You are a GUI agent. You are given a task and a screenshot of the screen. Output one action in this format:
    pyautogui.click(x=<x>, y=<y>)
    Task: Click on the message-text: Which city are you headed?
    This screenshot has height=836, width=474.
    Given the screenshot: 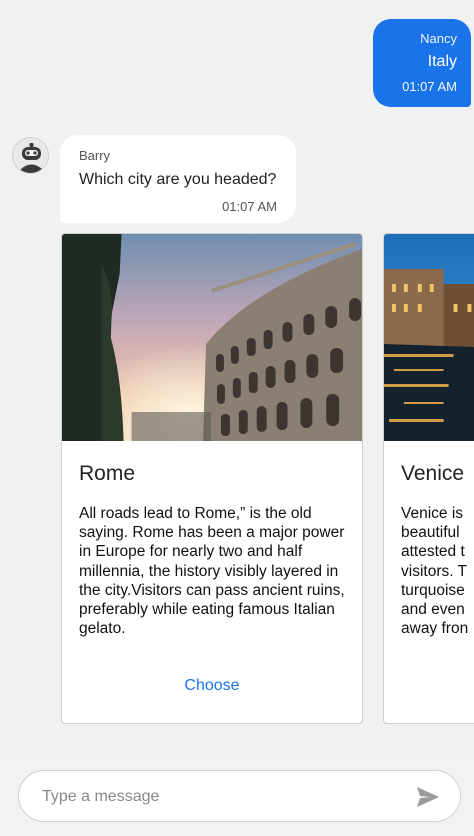 What is the action you would take?
    pyautogui.click(x=178, y=179)
    